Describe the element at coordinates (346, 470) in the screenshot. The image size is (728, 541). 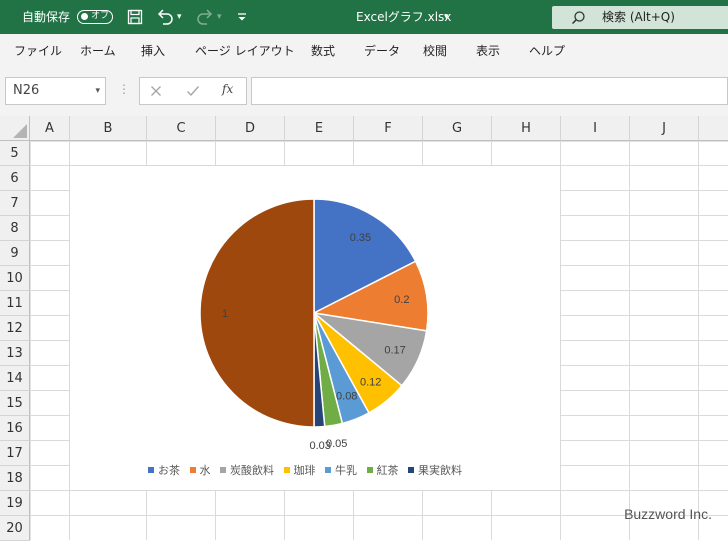
I see `legend-label: 牛乳` at that location.